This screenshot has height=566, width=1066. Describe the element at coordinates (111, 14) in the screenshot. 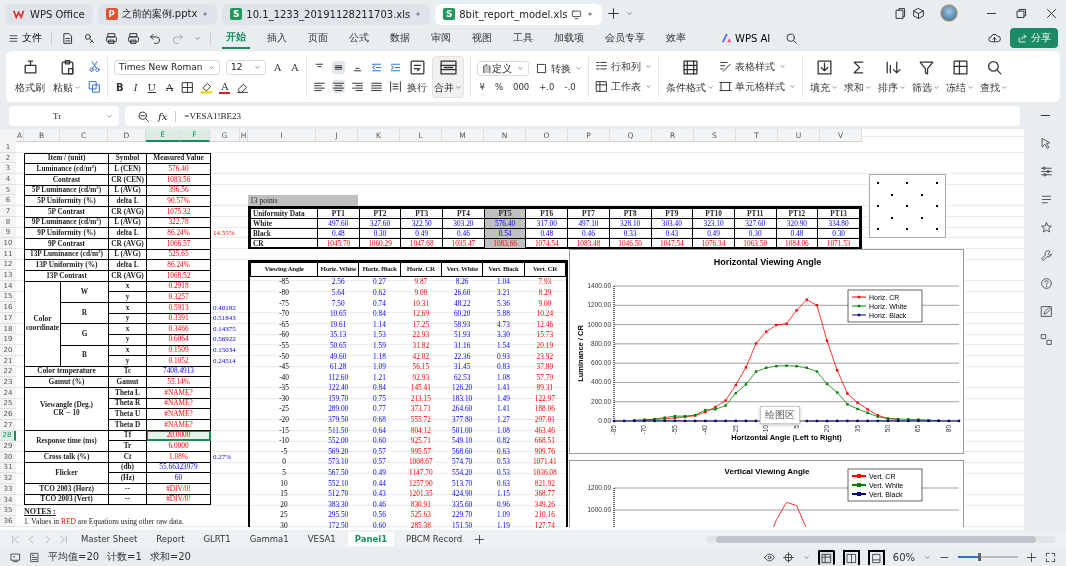

I see `presentation-file-icon: P` at that location.